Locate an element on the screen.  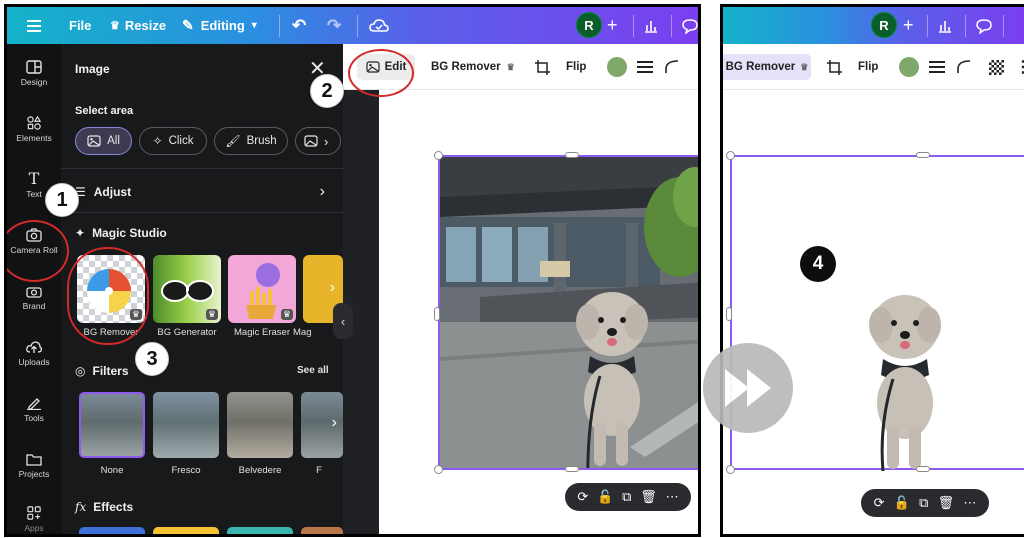
rail-item-brand: Brand is located at coordinates (34, 297).